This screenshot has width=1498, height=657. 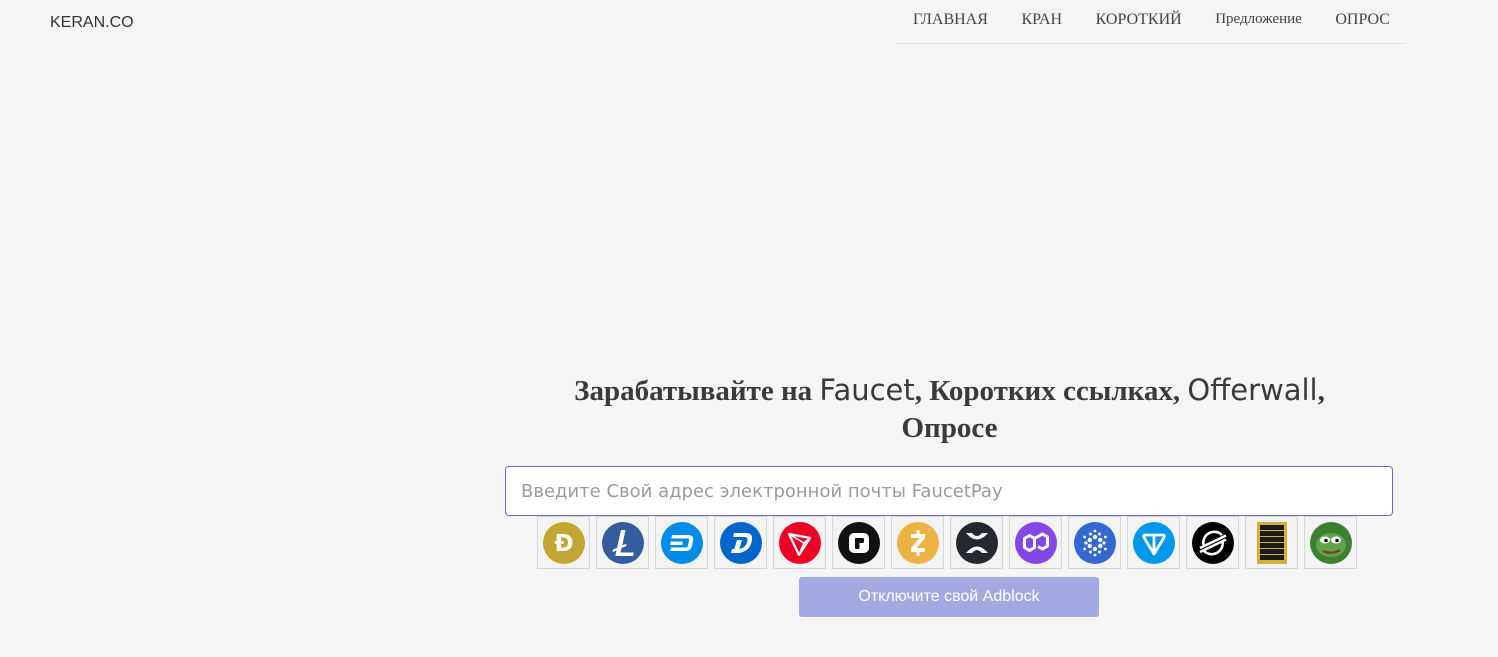 What do you see at coordinates (1252, 390) in the screenshot?
I see `hero-text-offerwall: Offerwall` at bounding box center [1252, 390].